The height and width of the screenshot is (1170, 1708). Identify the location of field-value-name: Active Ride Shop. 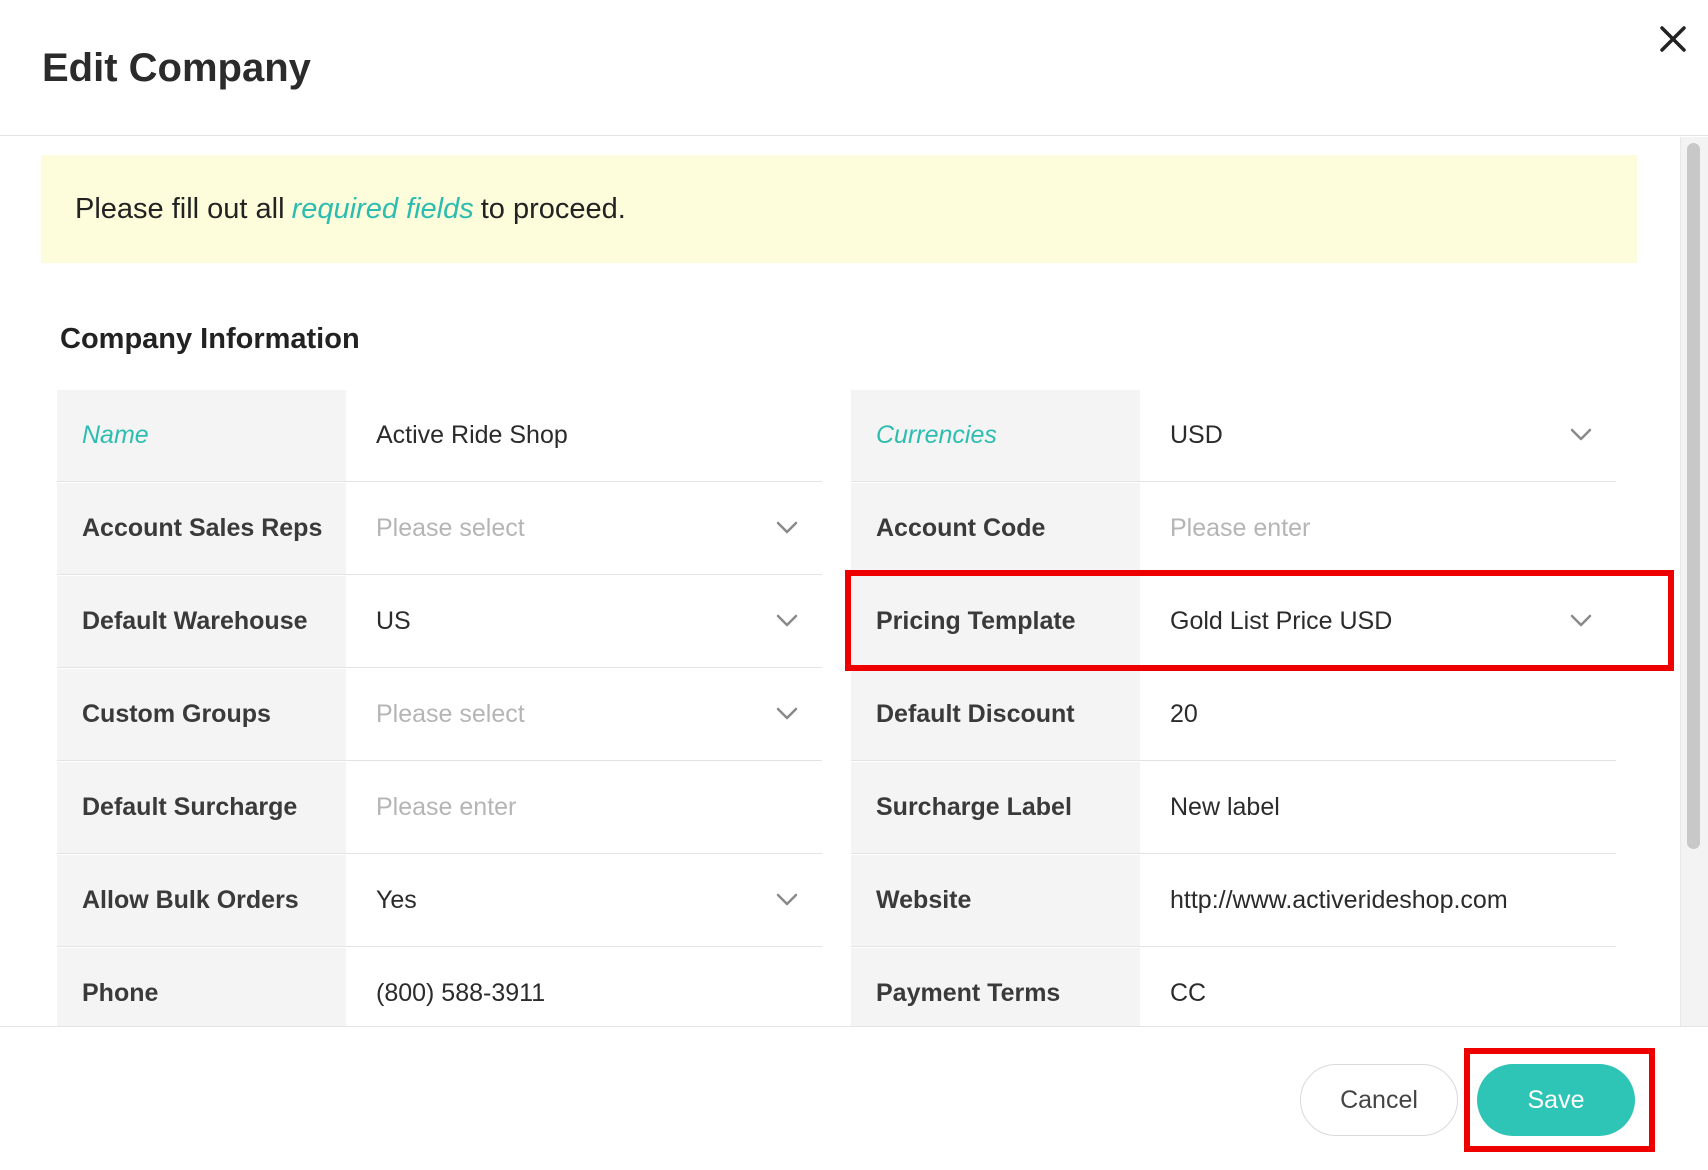
(472, 435).